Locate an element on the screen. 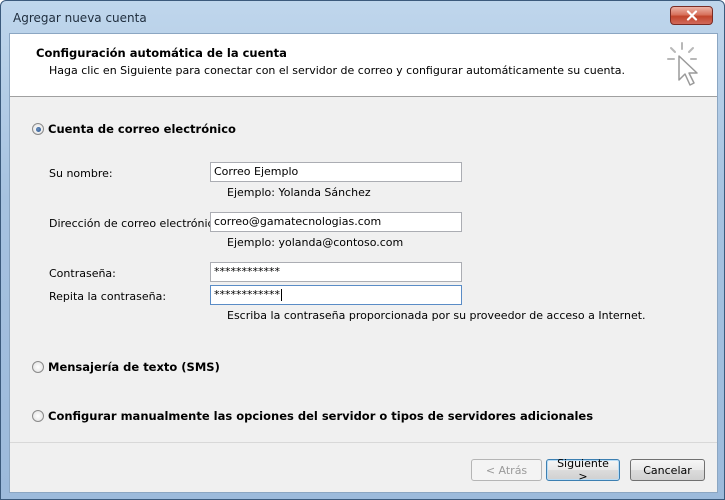  email-hint: Ejemplo: yolanda@contoso.com is located at coordinates (315, 242).